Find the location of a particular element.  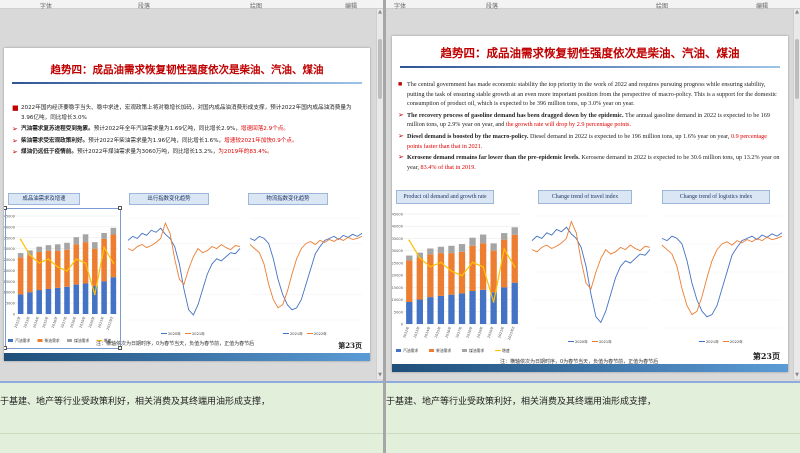

tab-travel-index: 出行指数变化趋势 is located at coordinates (169, 199).